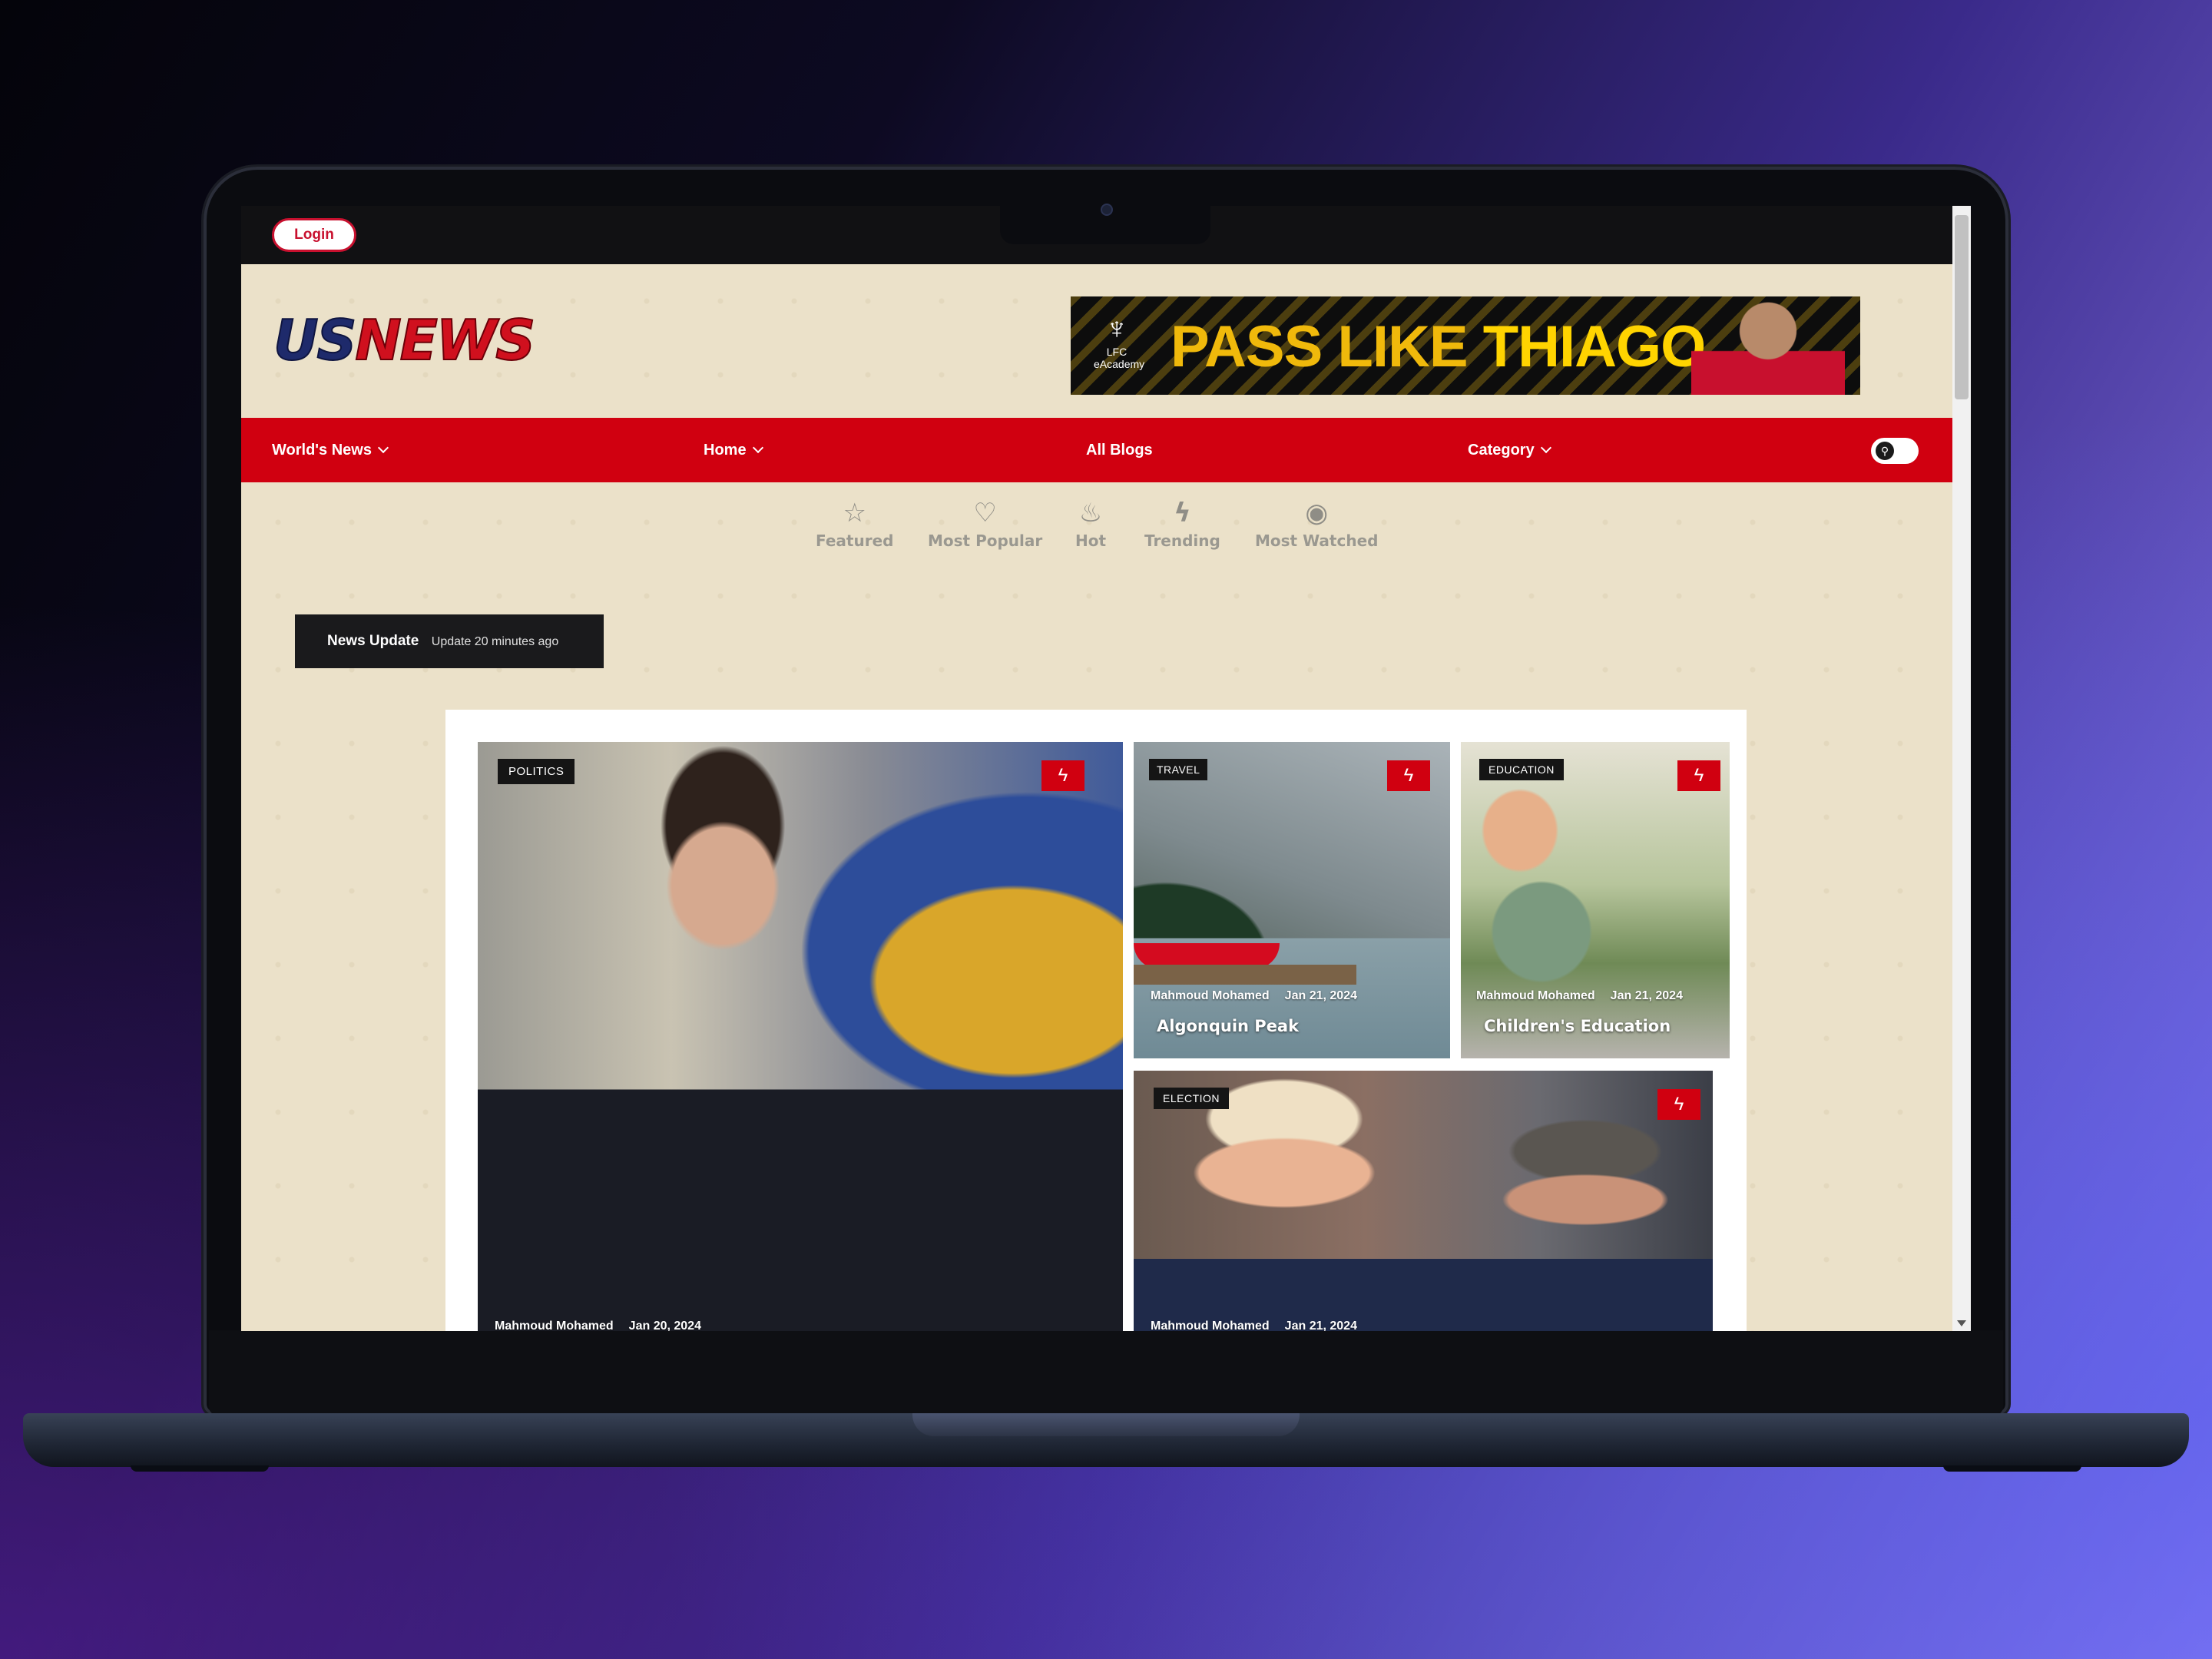 Image resolution: width=2212 pixels, height=1659 pixels. Describe the element at coordinates (1091, 541) in the screenshot. I see `filter-label: Hot` at that location.